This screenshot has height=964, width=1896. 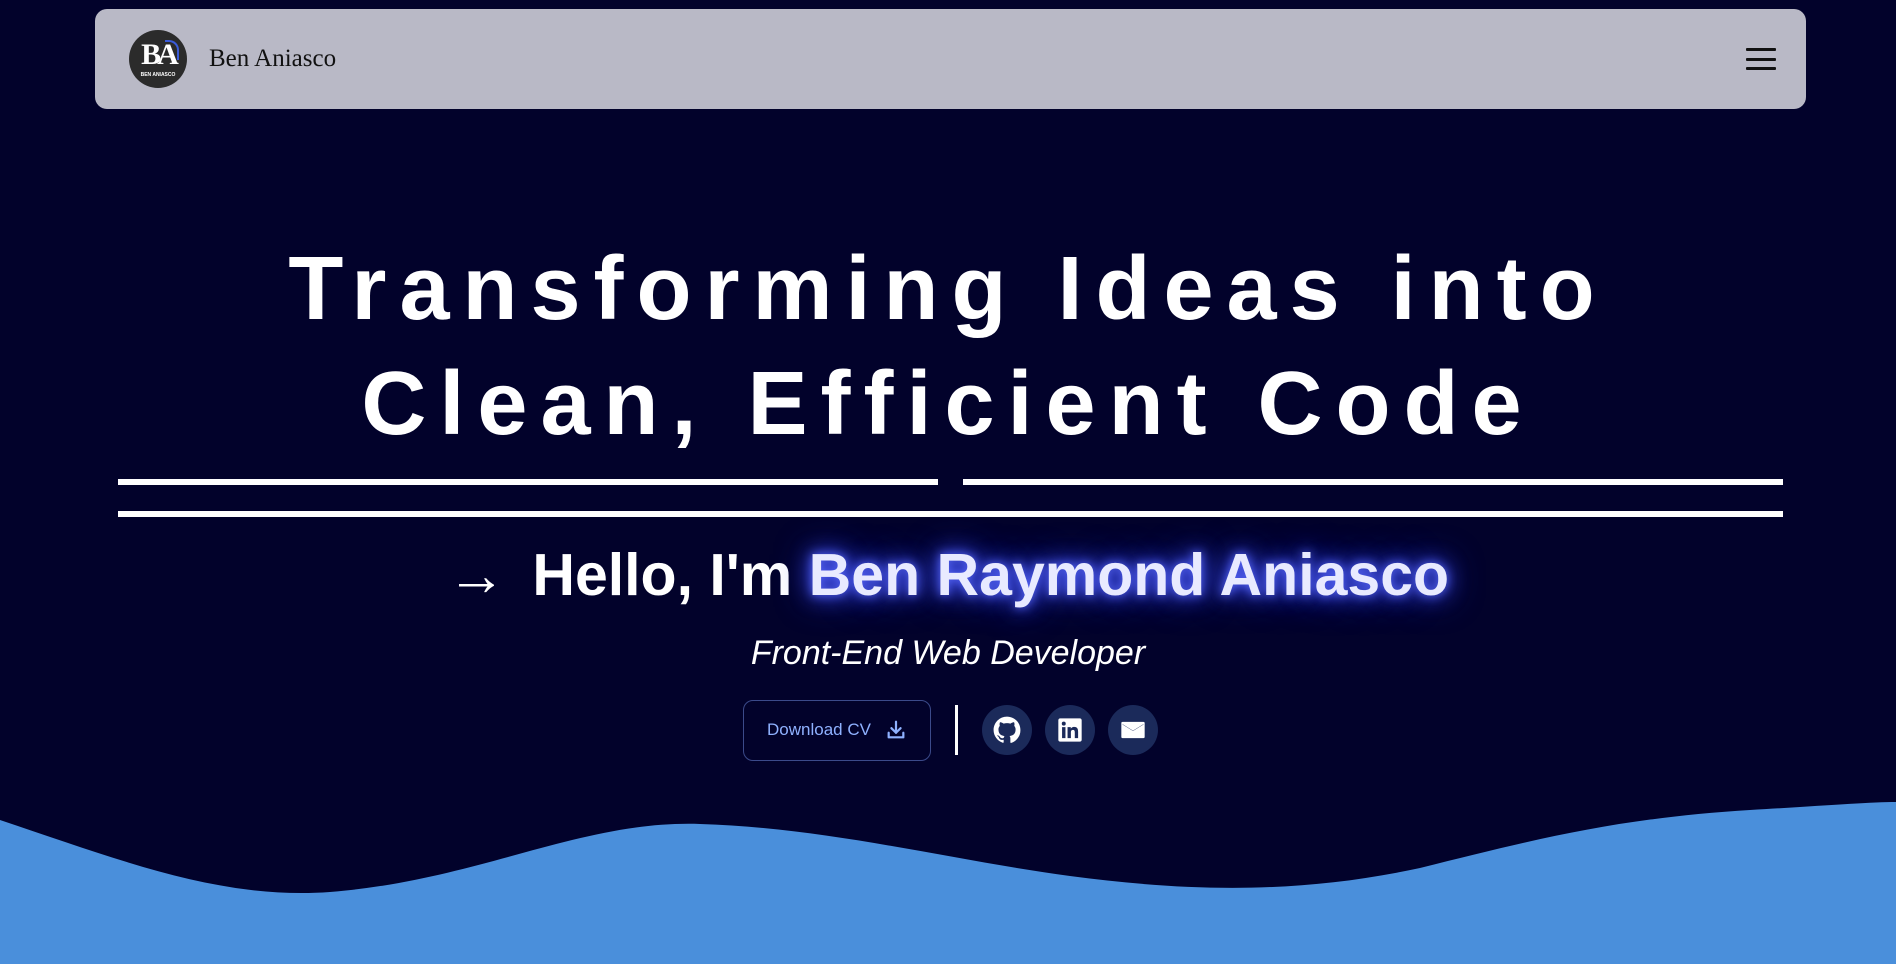 I want to click on headline-line-2: Clean, Efficient Code, so click(x=948, y=404).